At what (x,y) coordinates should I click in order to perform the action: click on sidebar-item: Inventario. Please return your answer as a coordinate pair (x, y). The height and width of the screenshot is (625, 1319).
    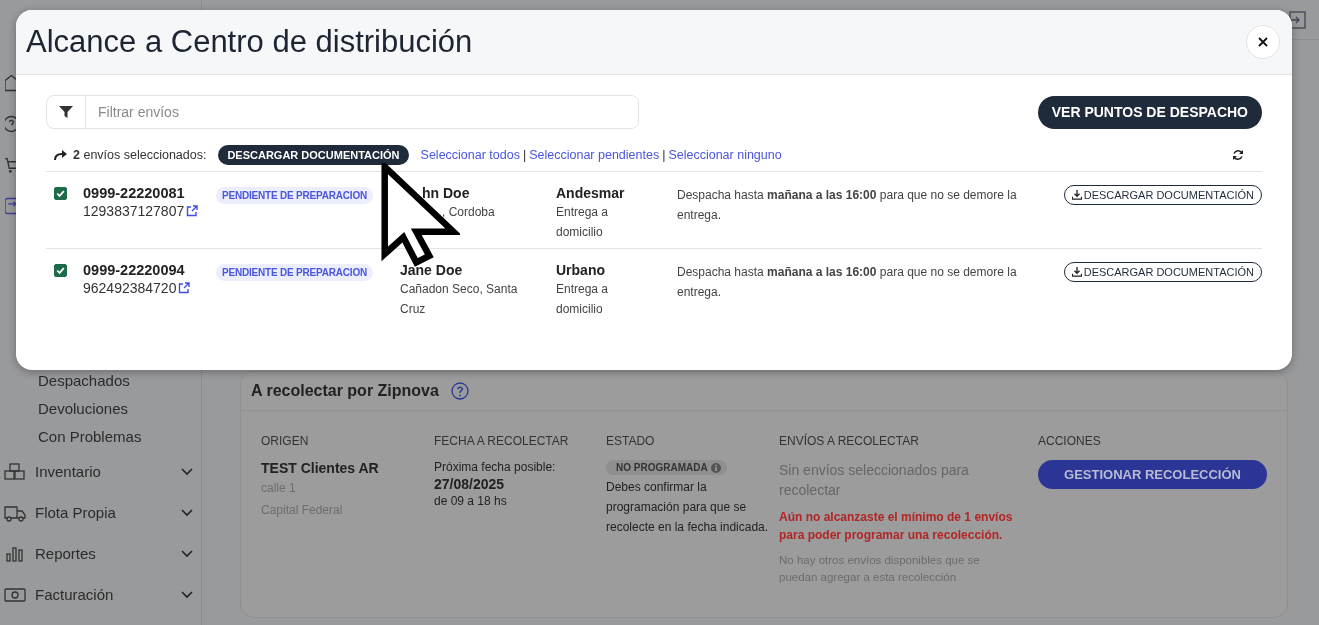
    Looking at the image, I should click on (108, 471).